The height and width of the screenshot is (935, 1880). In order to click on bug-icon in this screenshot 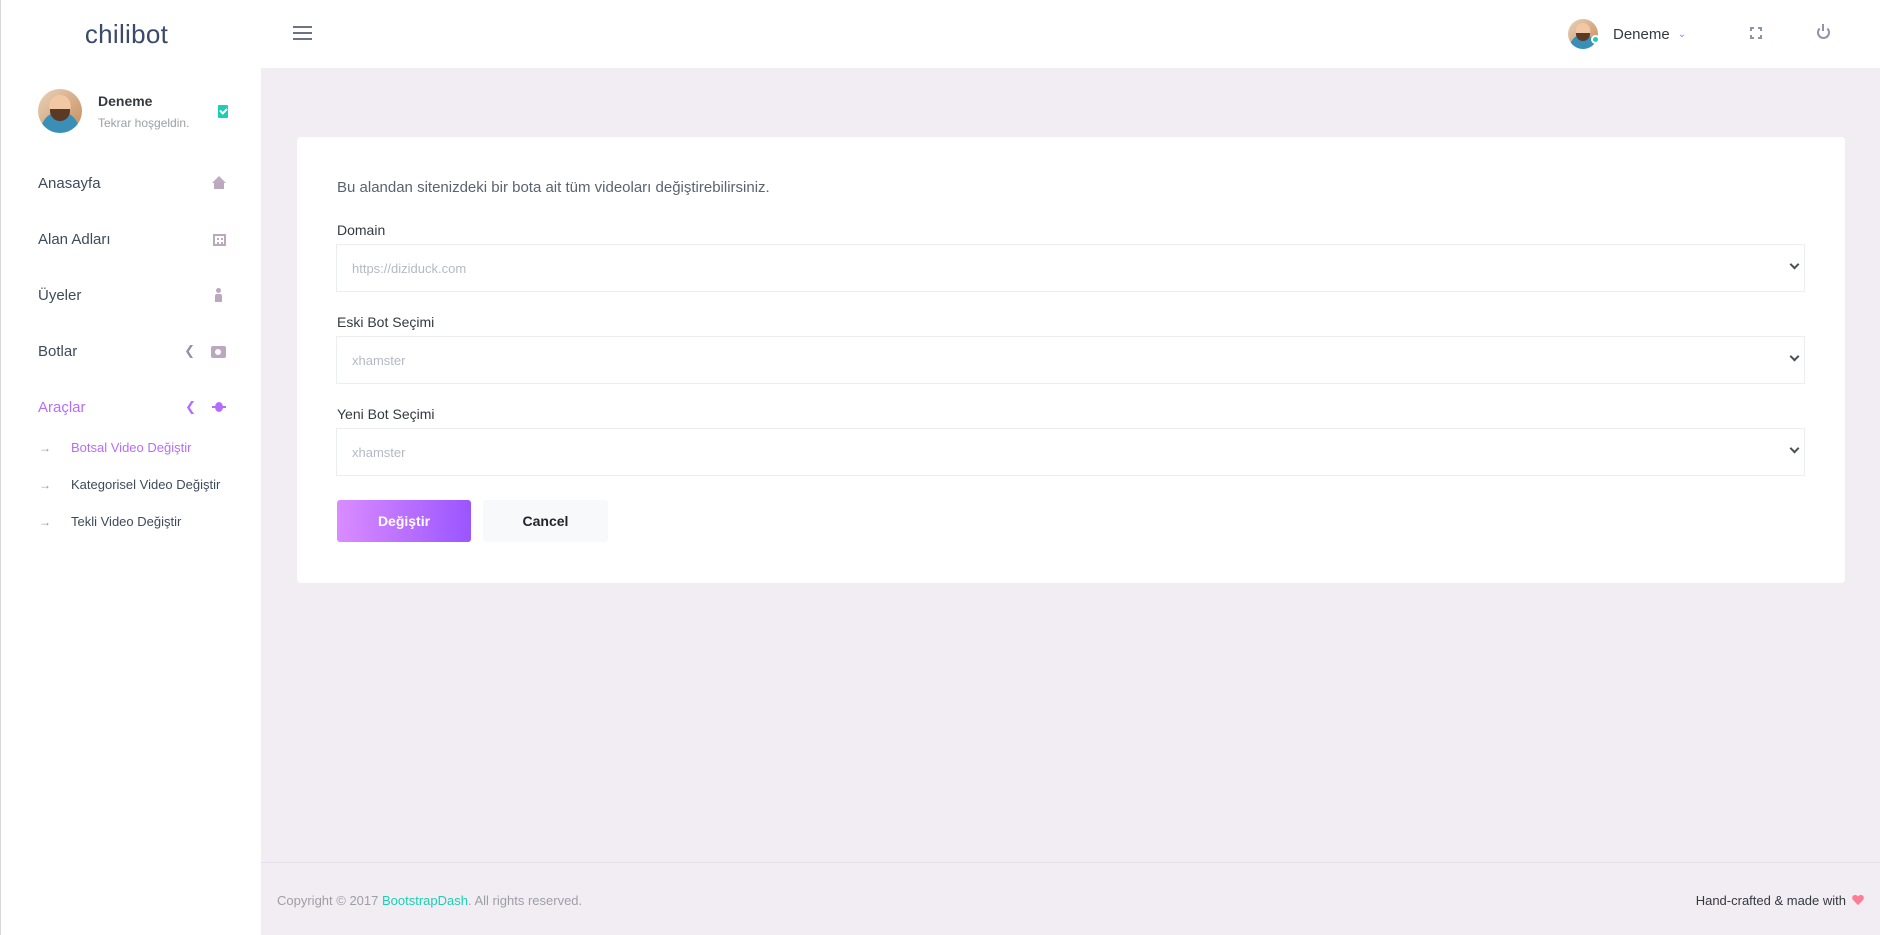, I will do `click(219, 407)`.